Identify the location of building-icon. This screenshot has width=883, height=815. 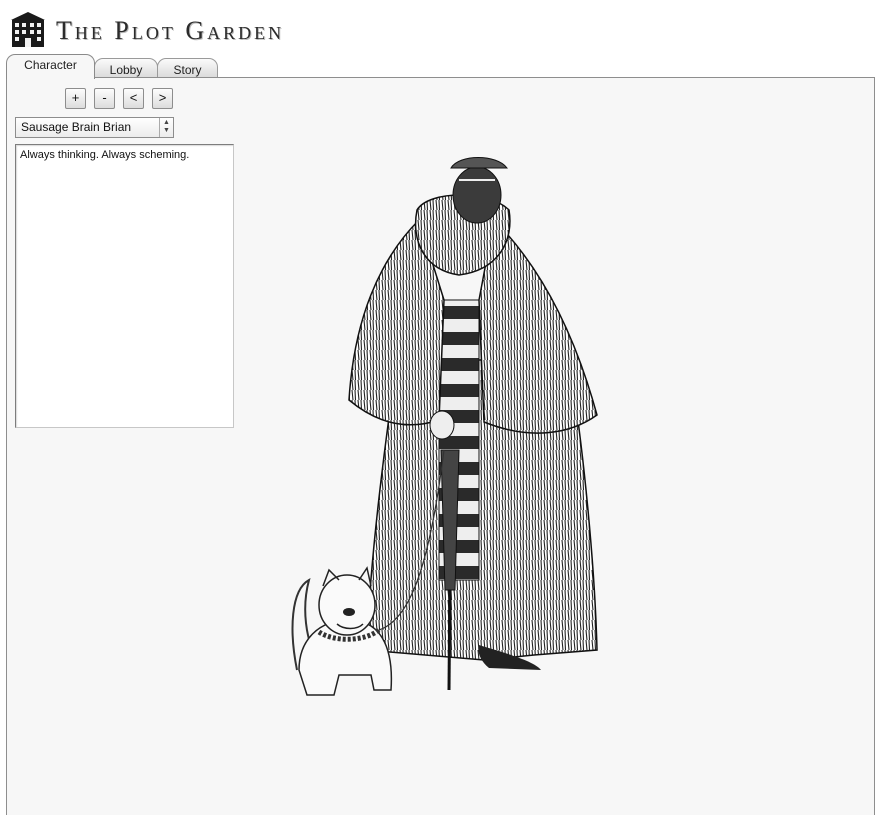
(28, 29).